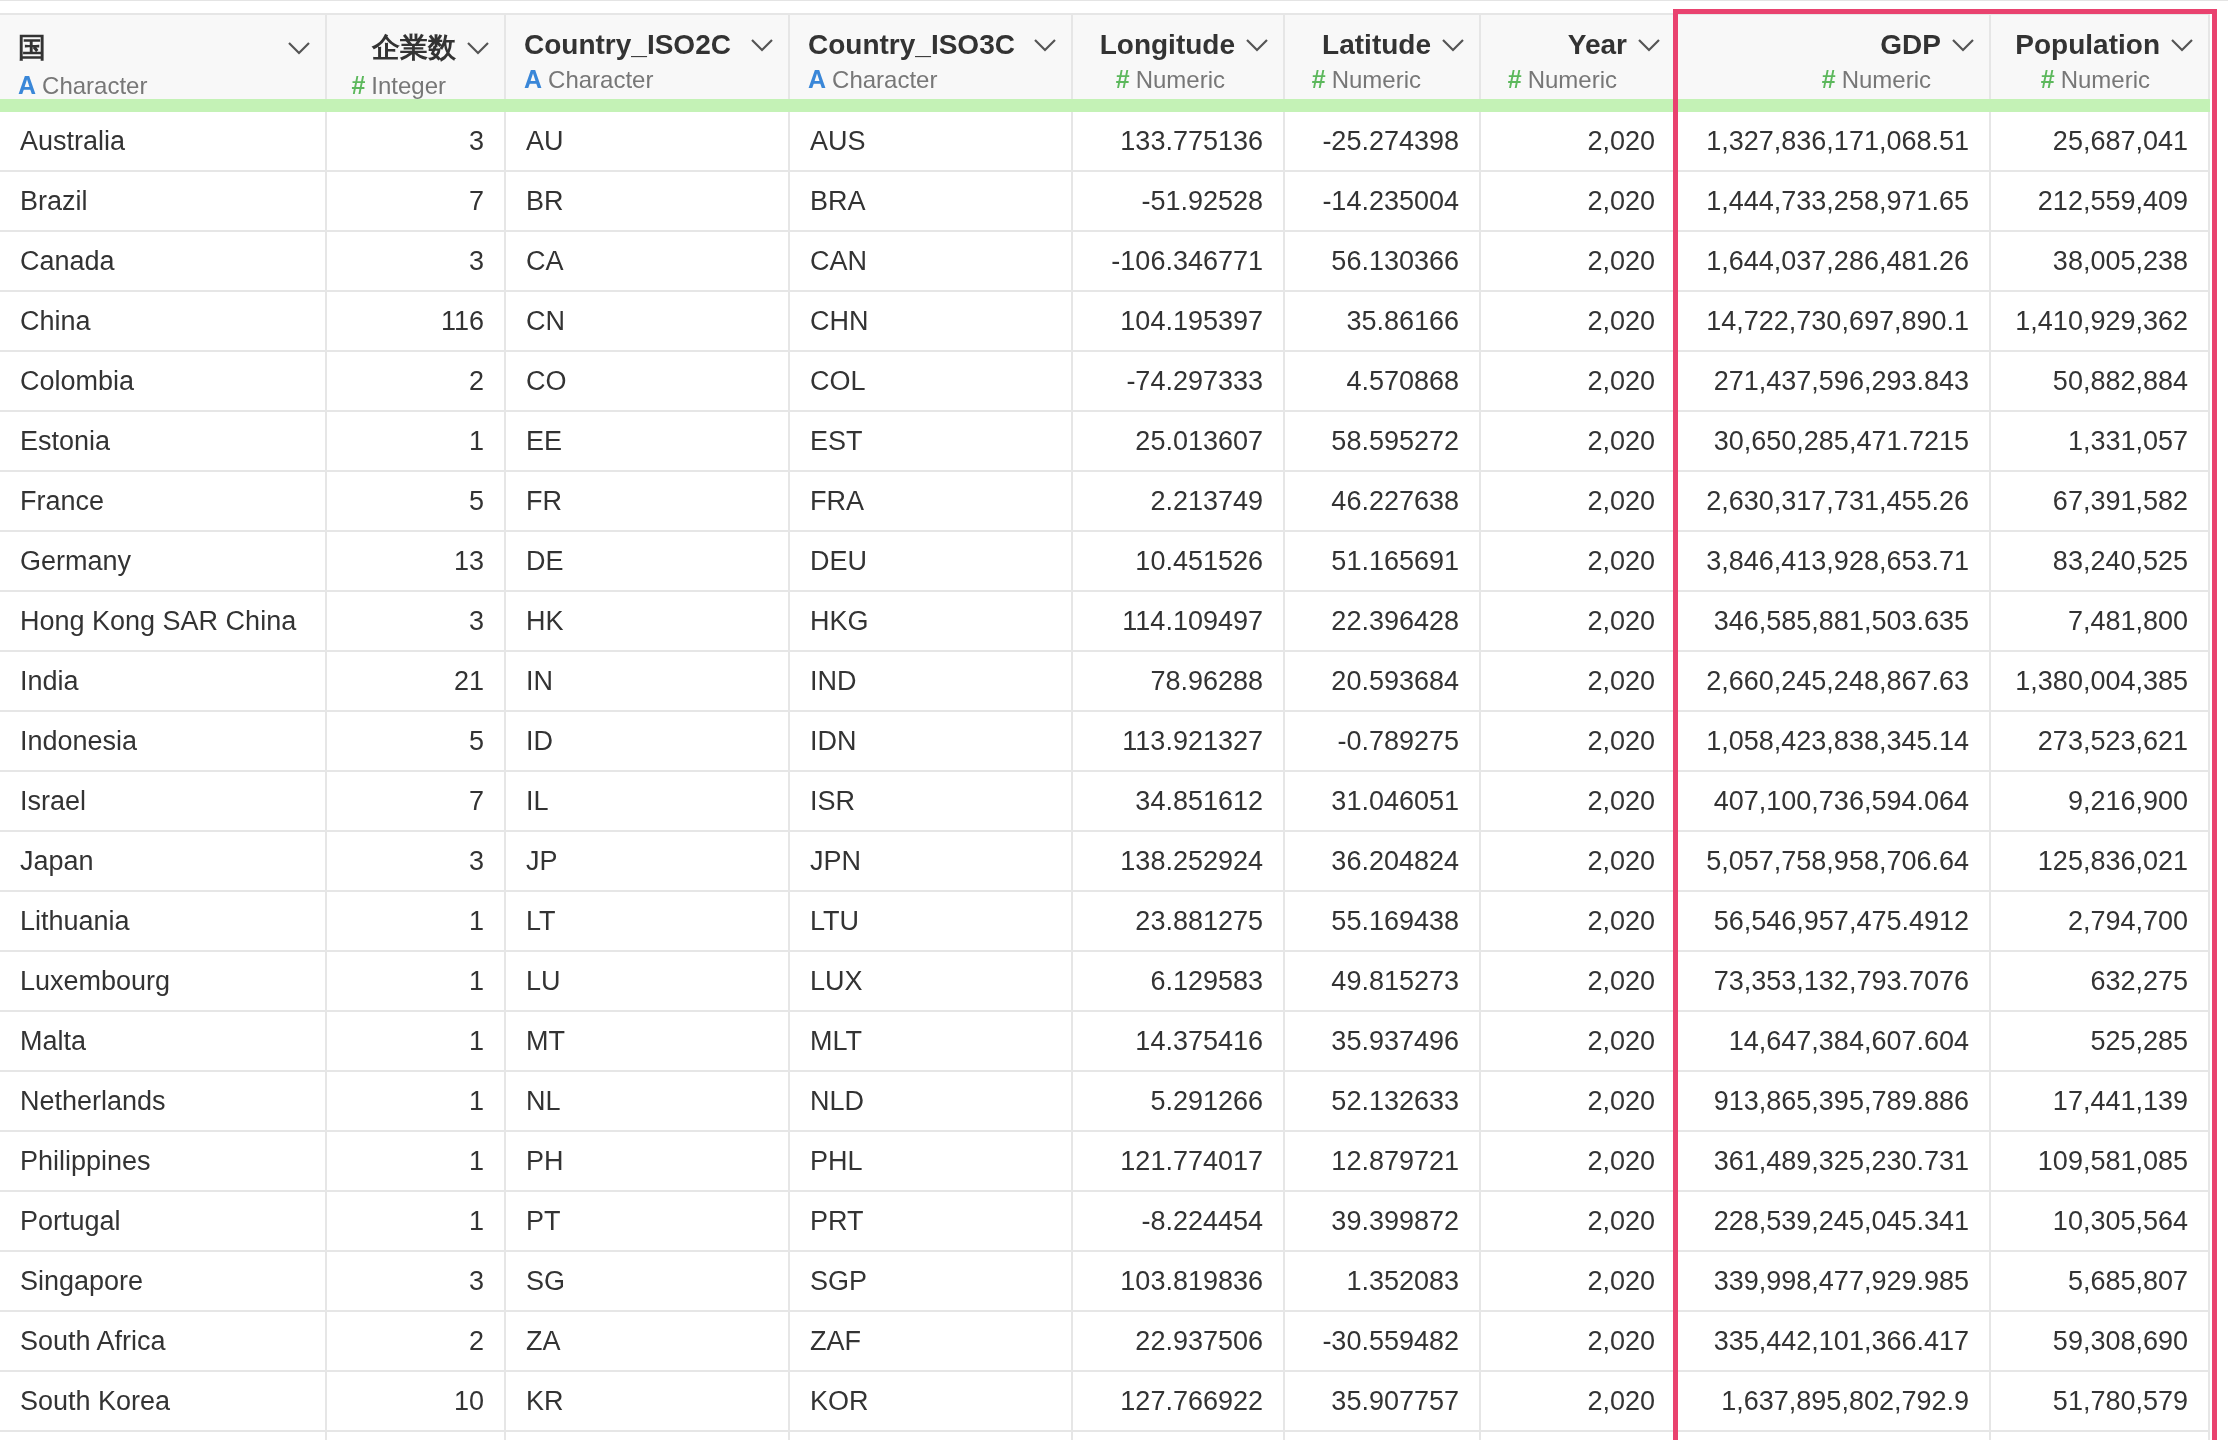 The image size is (2228, 1440). What do you see at coordinates (1191, 1161) in the screenshot?
I see `table-cell: 121.774017` at bounding box center [1191, 1161].